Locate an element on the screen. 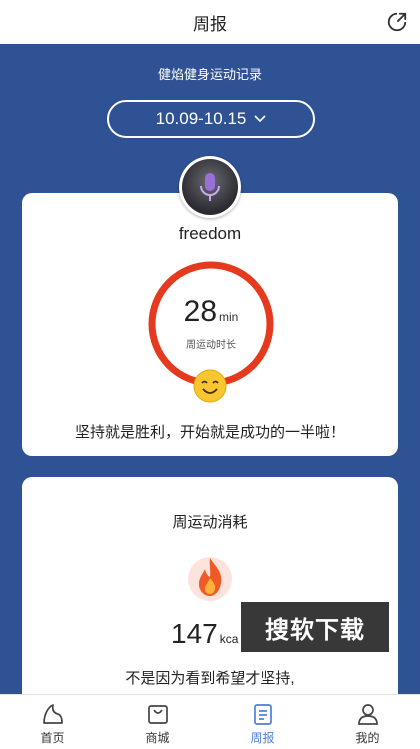 The image size is (420, 749). top-bar: 周报 is located at coordinates (210, 22).